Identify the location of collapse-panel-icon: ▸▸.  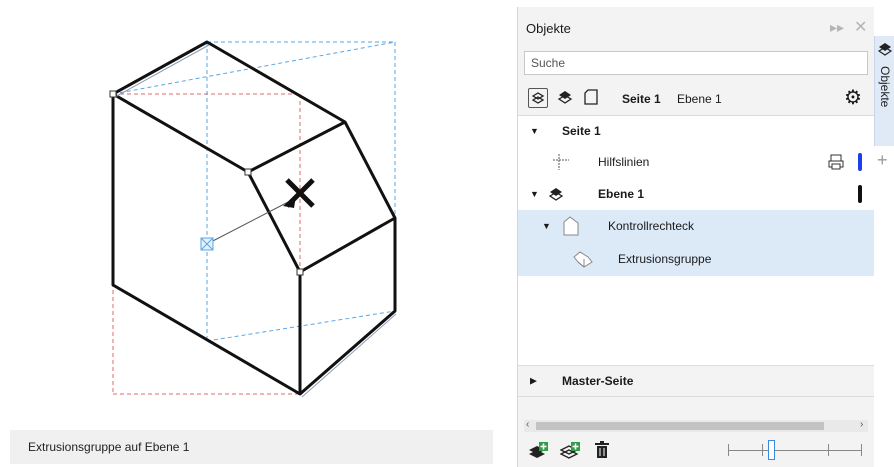
(837, 27).